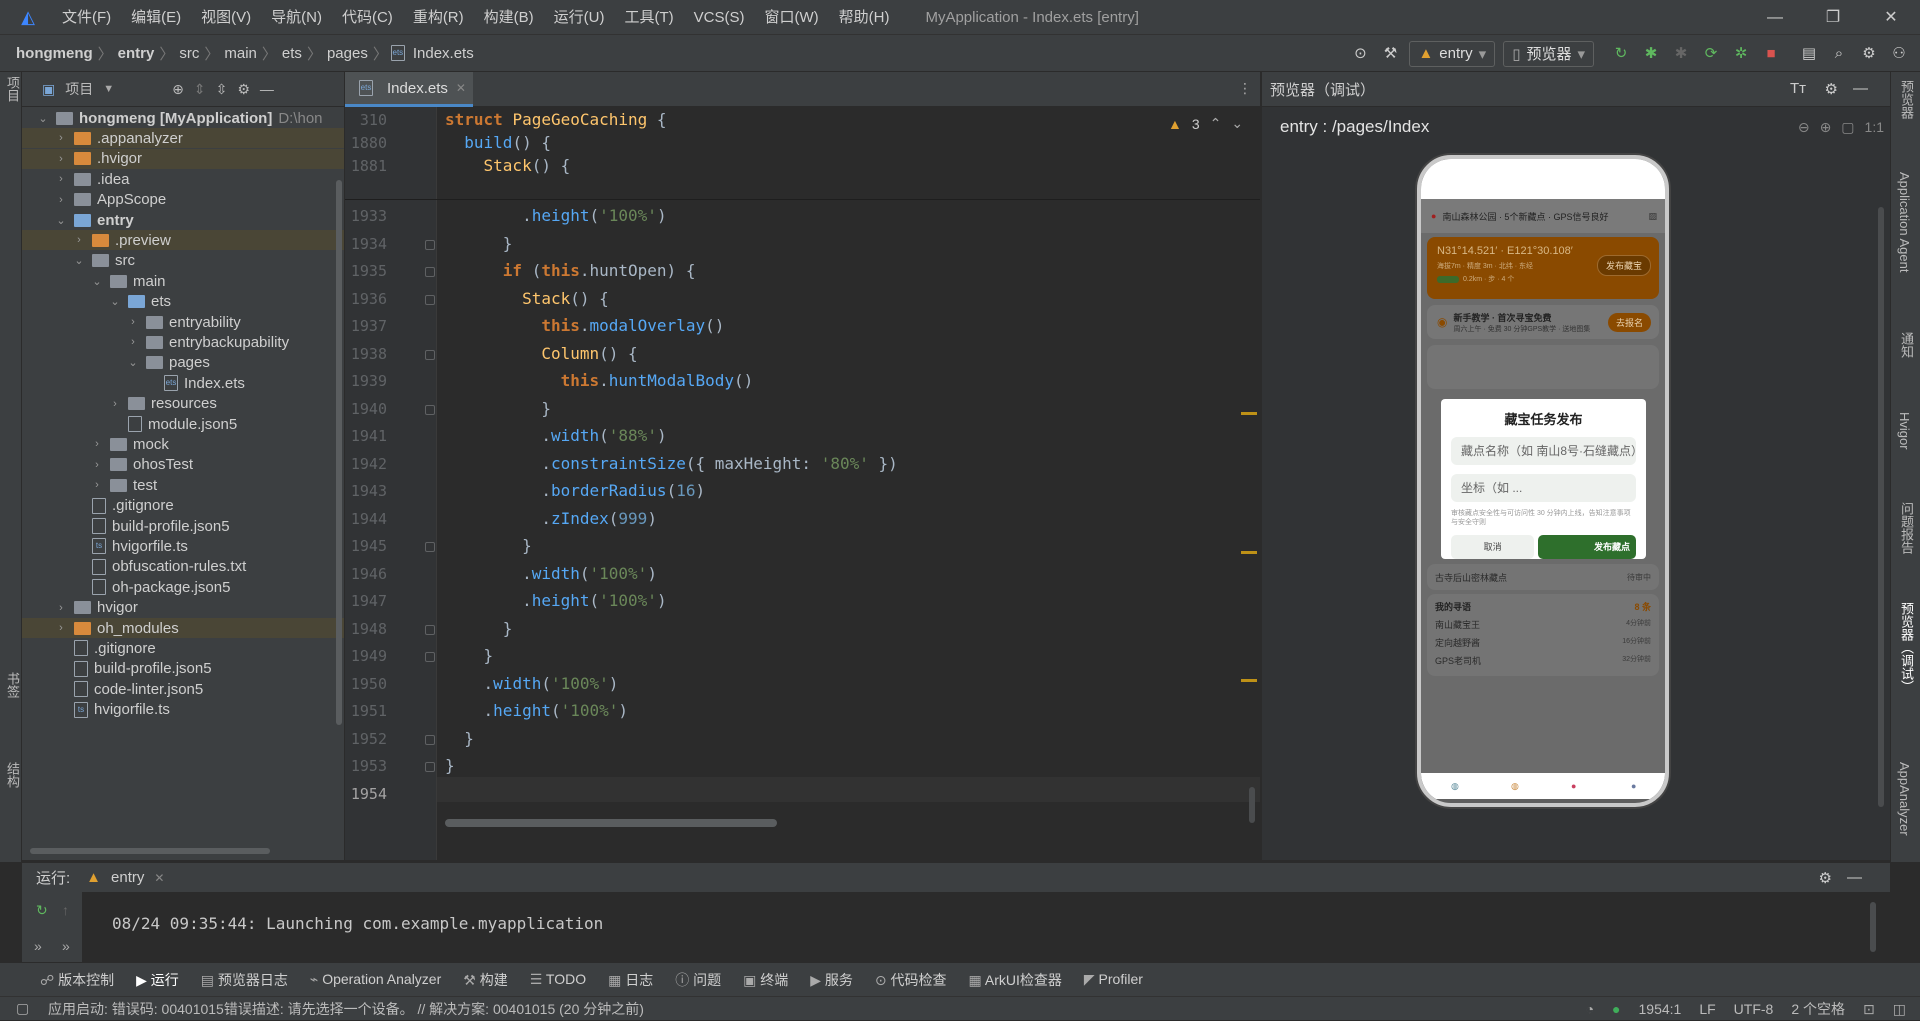  I want to click on editor-horizontal-scrollbar, so click(611, 823).